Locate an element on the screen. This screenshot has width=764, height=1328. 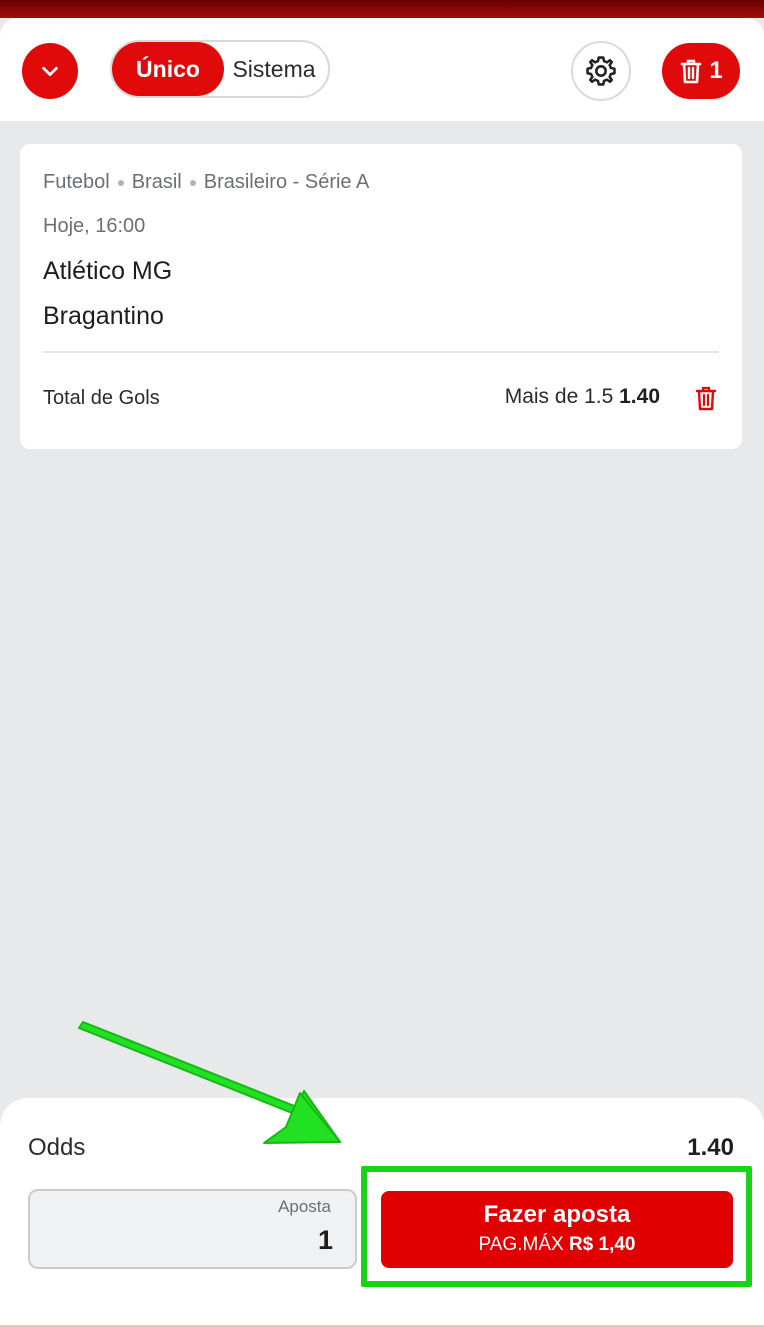
home-team: Atlético MG is located at coordinates (108, 271).